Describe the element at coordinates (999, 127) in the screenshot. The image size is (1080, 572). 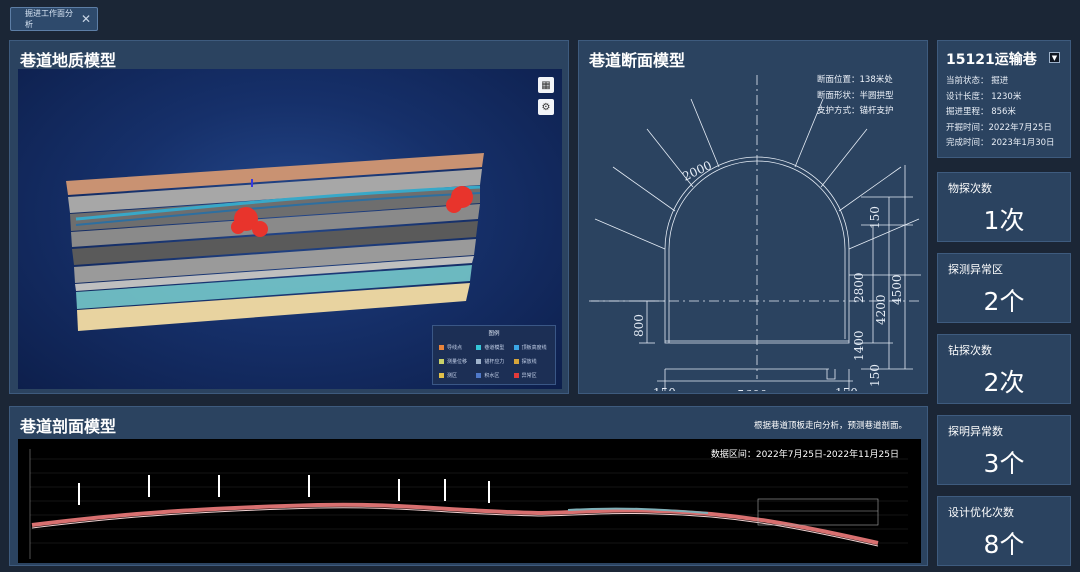
I see `start-time: 开掘时间：2022年7月25日` at that location.